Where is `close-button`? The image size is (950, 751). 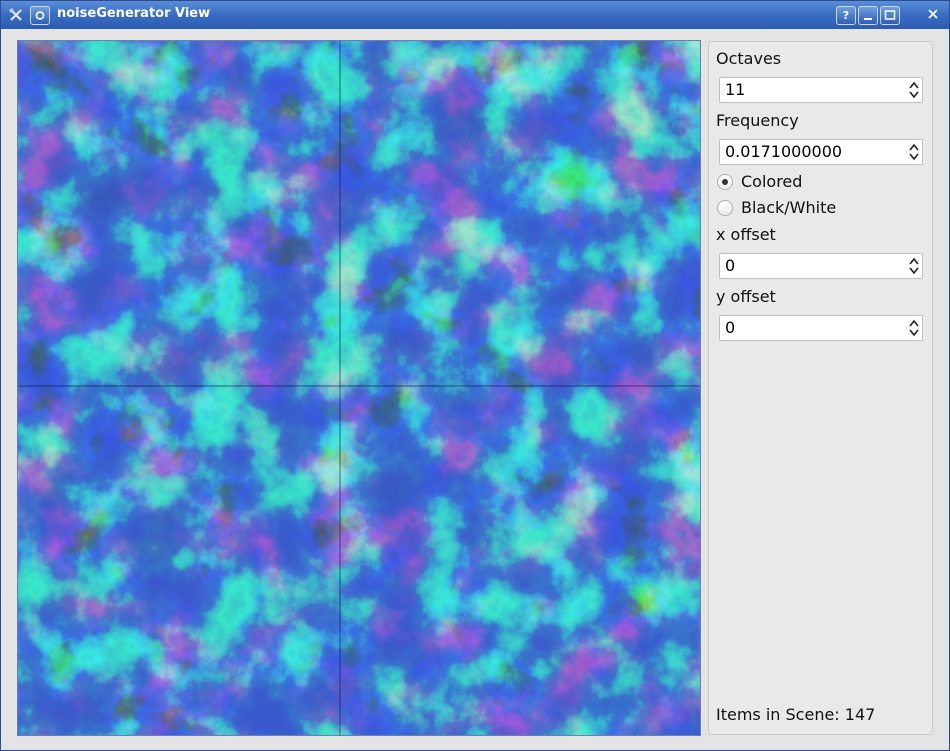 close-button is located at coordinates (933, 15).